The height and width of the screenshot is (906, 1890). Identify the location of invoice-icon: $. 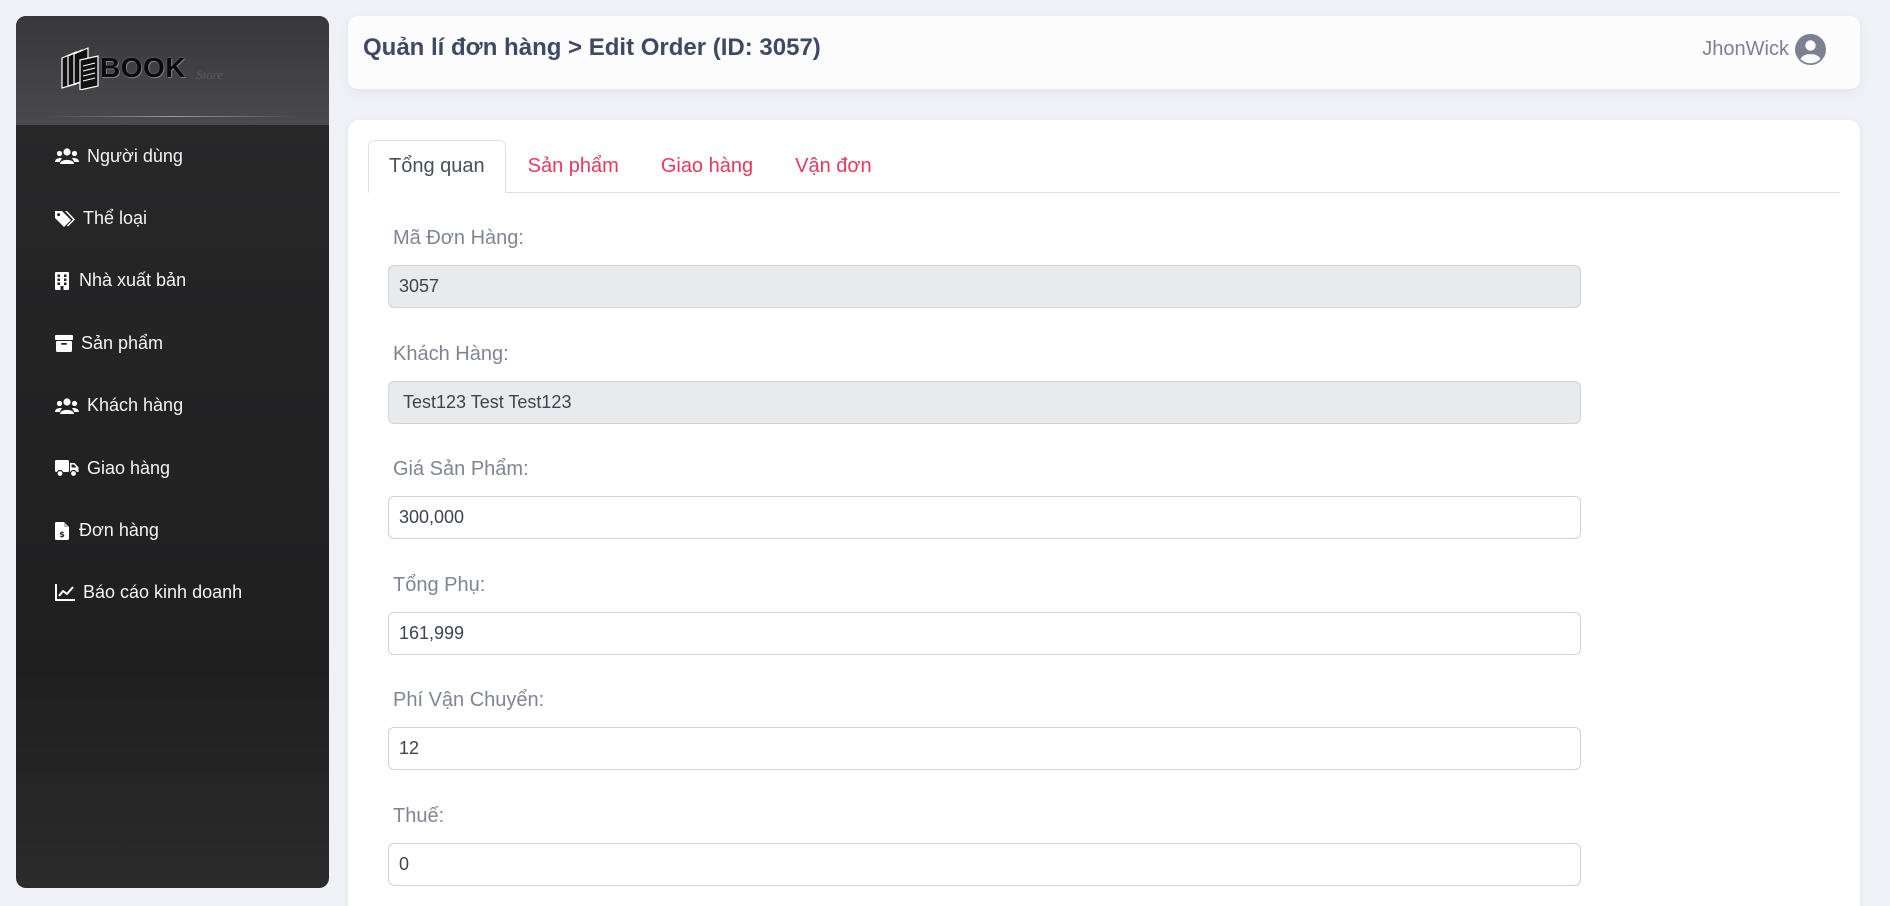
(65, 530).